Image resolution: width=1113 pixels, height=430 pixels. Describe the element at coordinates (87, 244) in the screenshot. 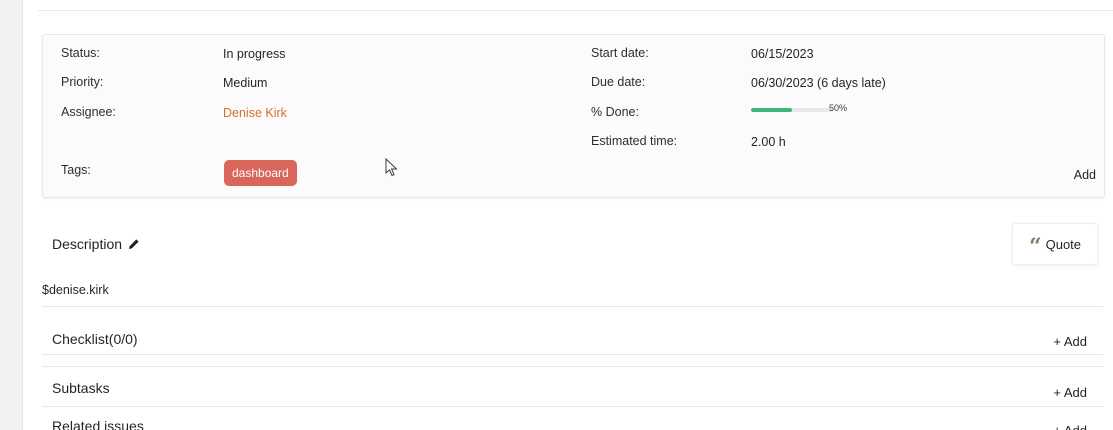

I see `description-title: Description` at that location.